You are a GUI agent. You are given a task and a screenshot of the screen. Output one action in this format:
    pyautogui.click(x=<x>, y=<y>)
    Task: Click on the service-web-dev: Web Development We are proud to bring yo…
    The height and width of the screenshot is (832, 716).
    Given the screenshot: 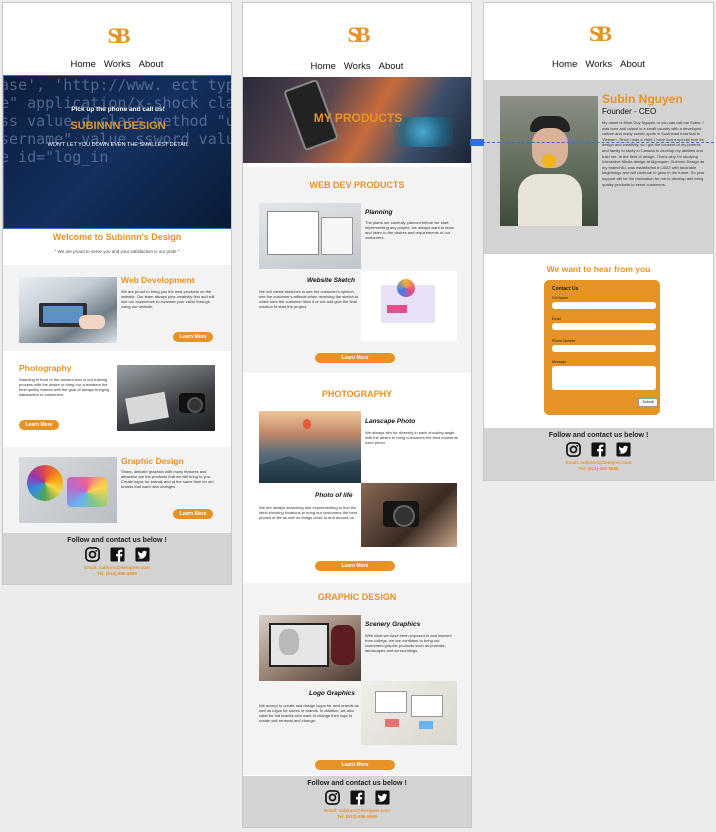 What is the action you would take?
    pyautogui.click(x=117, y=308)
    